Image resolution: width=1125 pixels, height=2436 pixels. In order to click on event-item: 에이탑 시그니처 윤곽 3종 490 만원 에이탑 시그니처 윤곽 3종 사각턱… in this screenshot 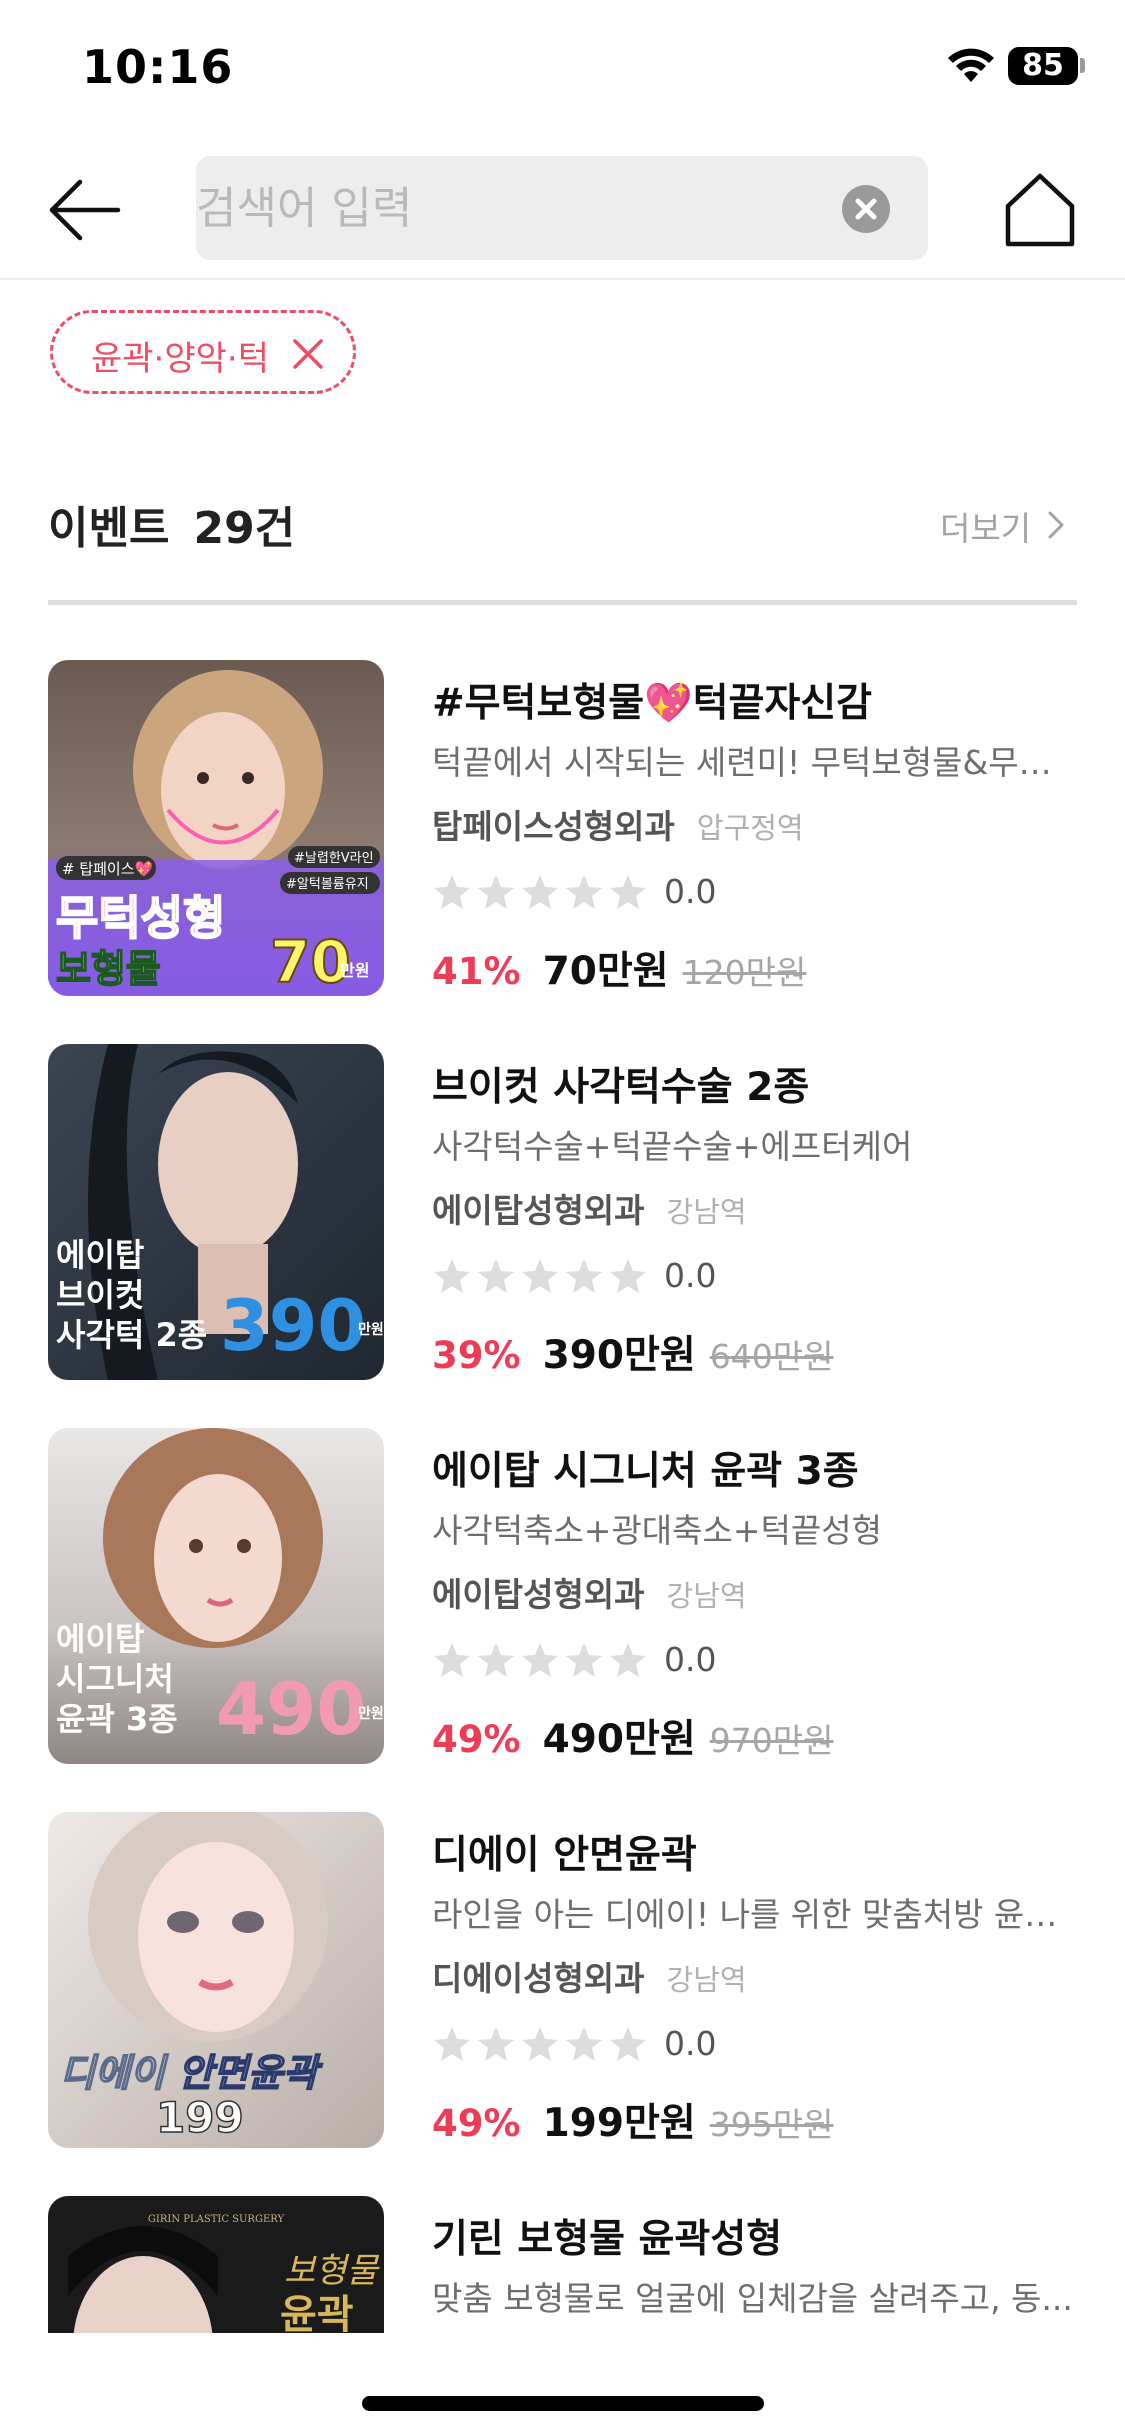, I will do `click(563, 1596)`.